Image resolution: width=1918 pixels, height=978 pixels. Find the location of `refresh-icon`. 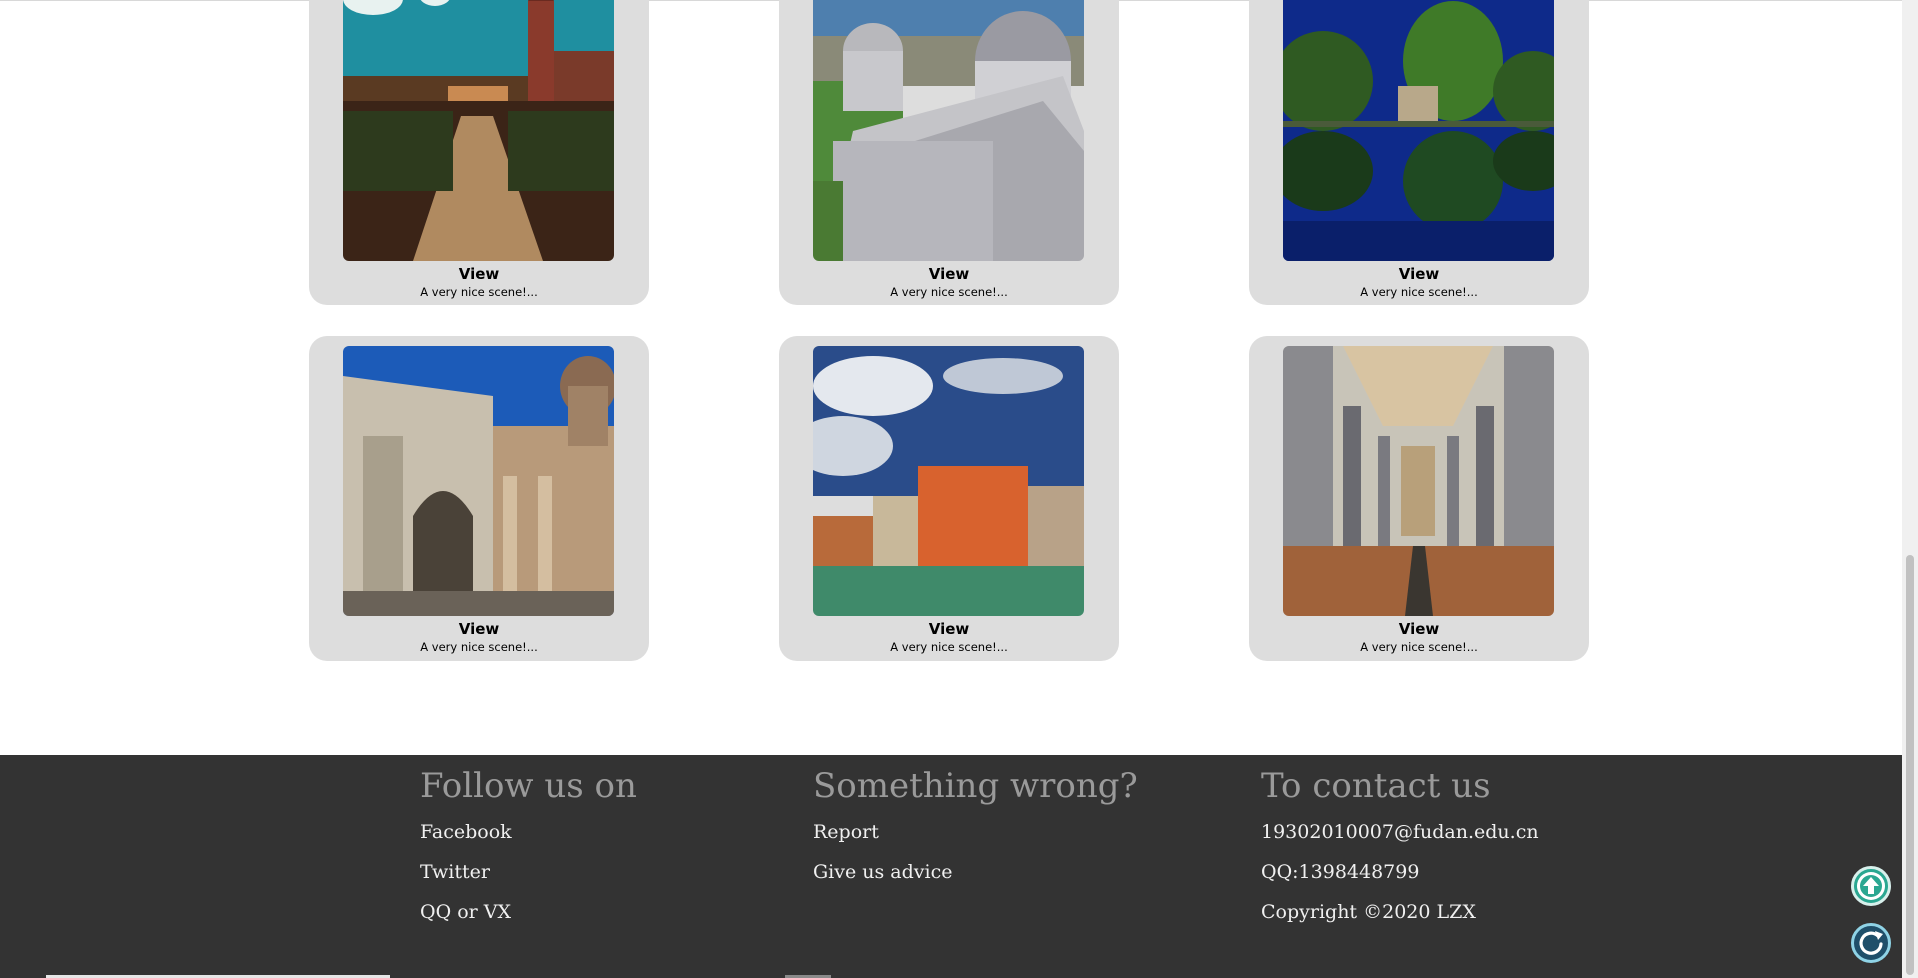

refresh-icon is located at coordinates (1871, 943).